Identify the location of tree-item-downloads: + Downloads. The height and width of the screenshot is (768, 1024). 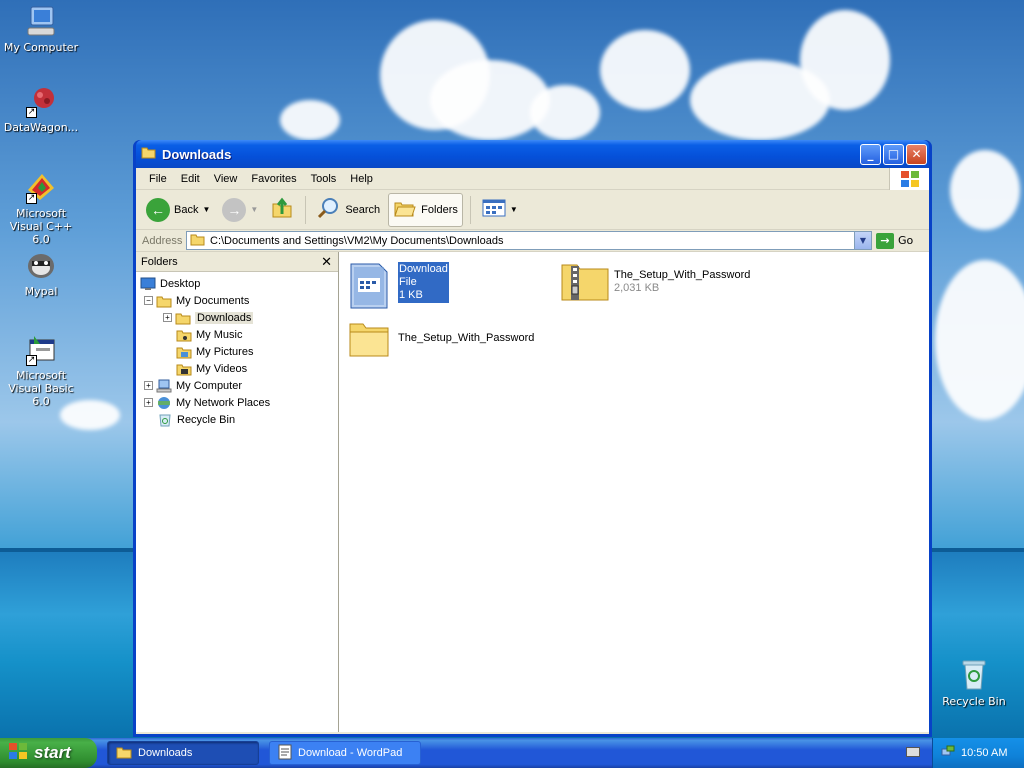
(237, 317).